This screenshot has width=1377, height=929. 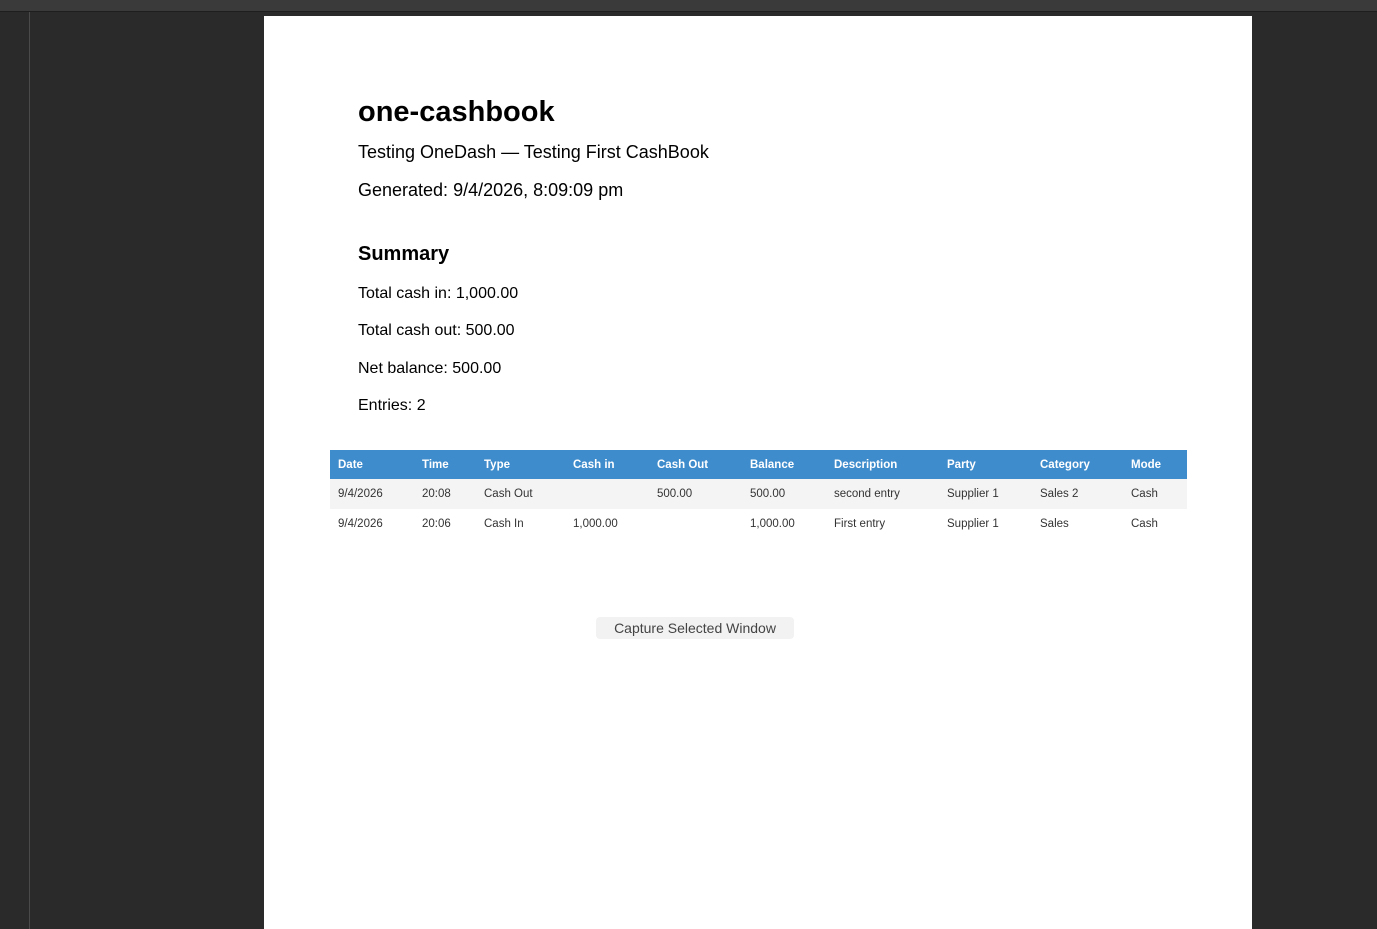 I want to click on column-header-party: Party, so click(x=985, y=464).